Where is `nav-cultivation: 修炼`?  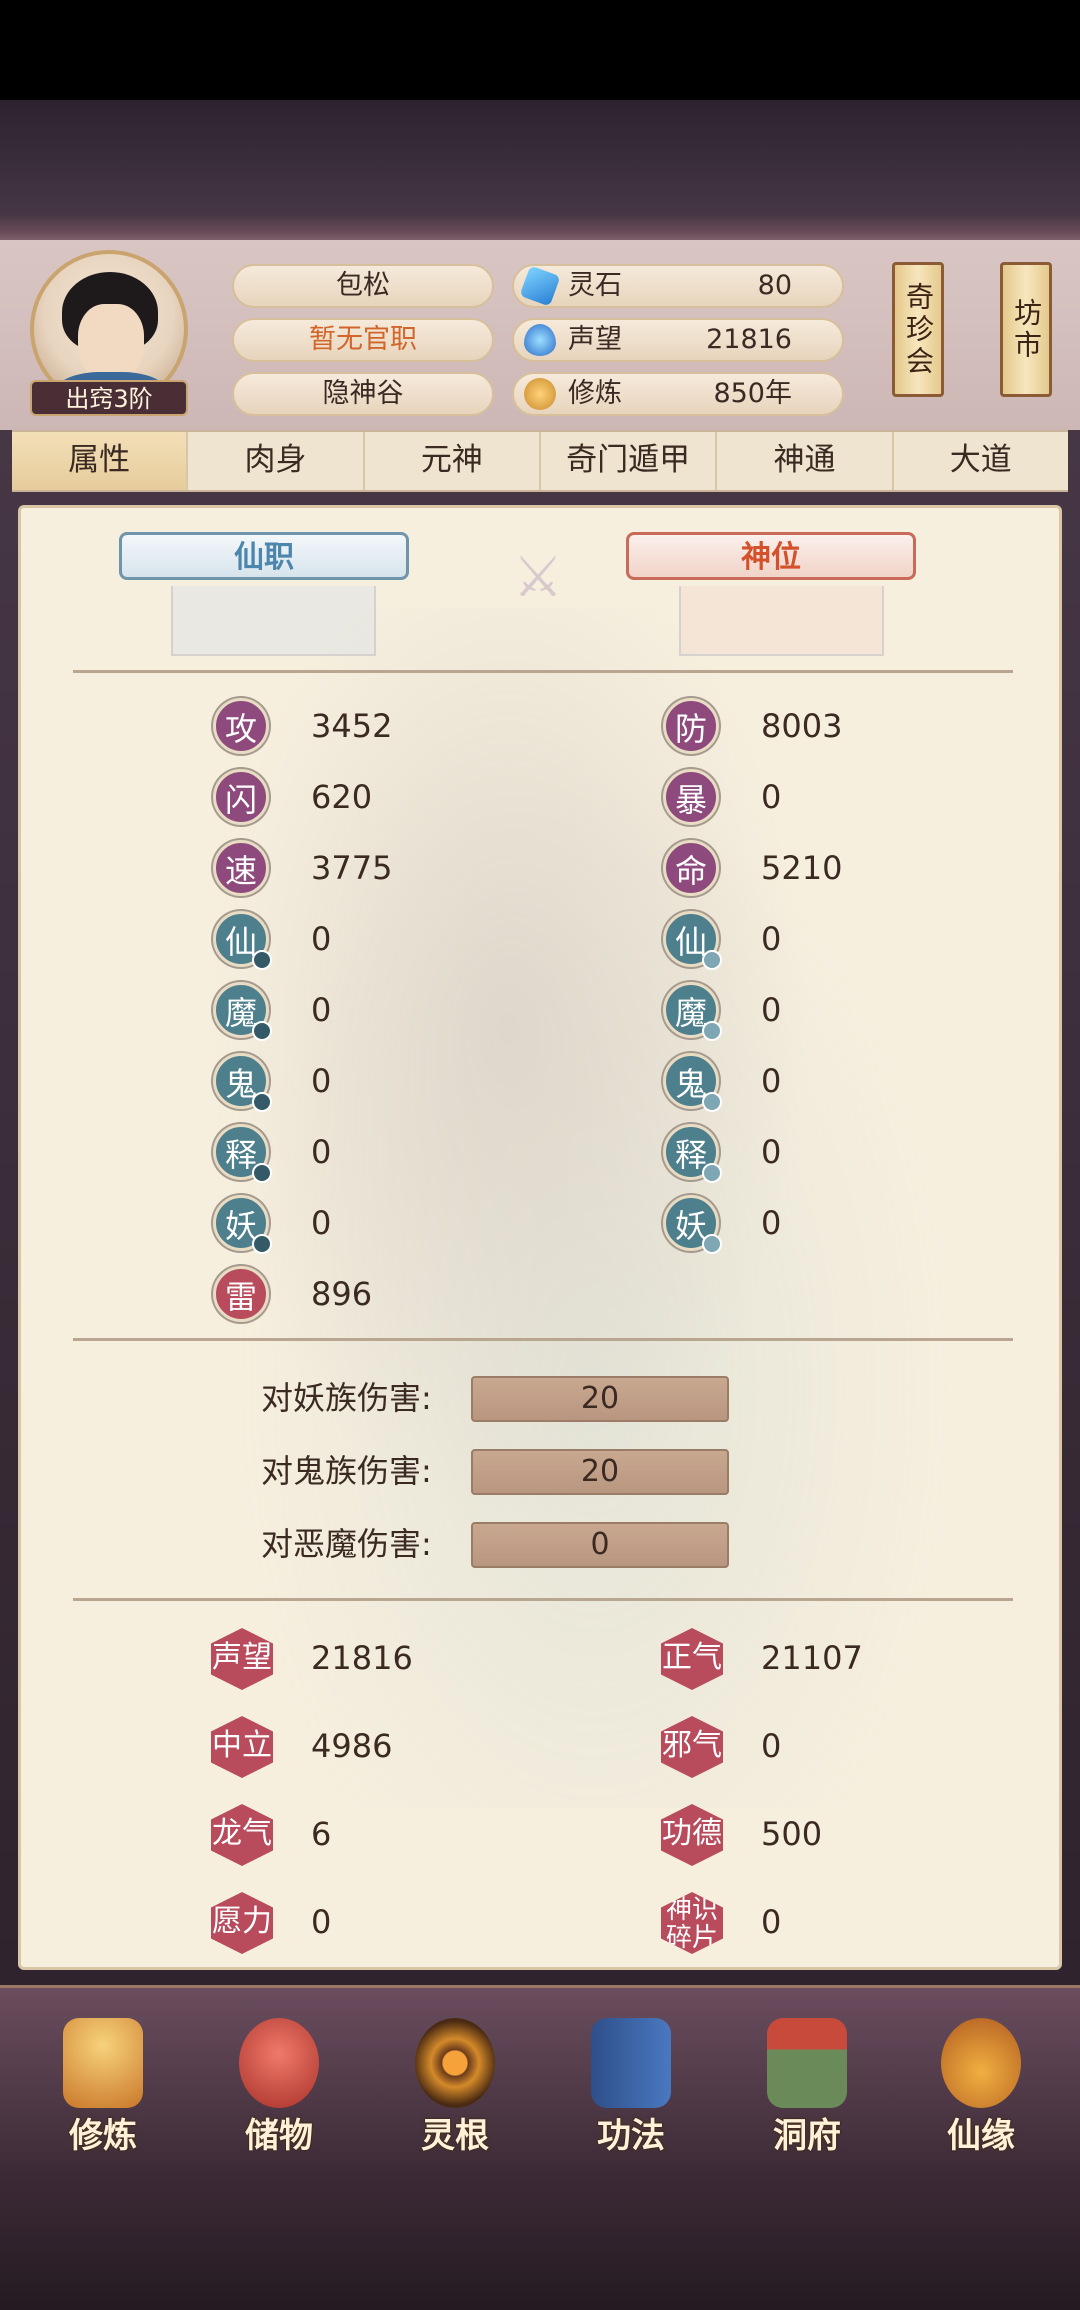
nav-cultivation: 修炼 is located at coordinates (103, 2083).